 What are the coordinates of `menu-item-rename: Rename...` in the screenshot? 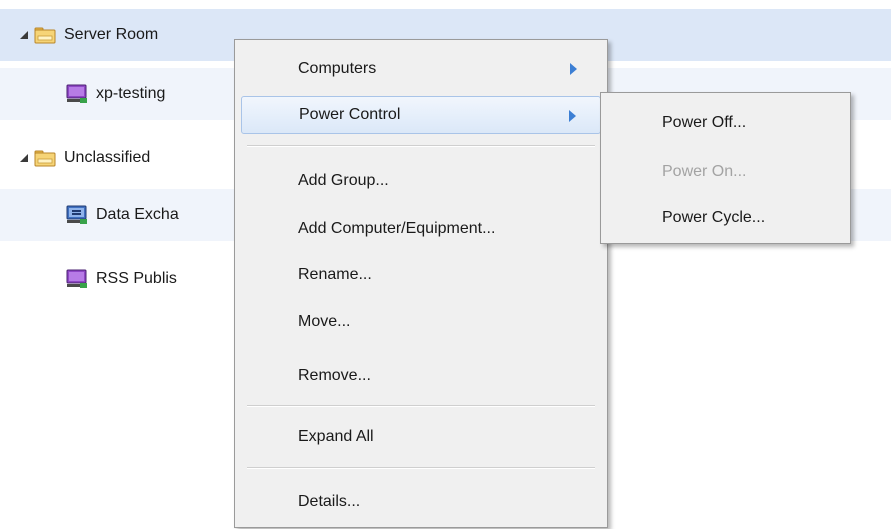 It's located at (421, 275).